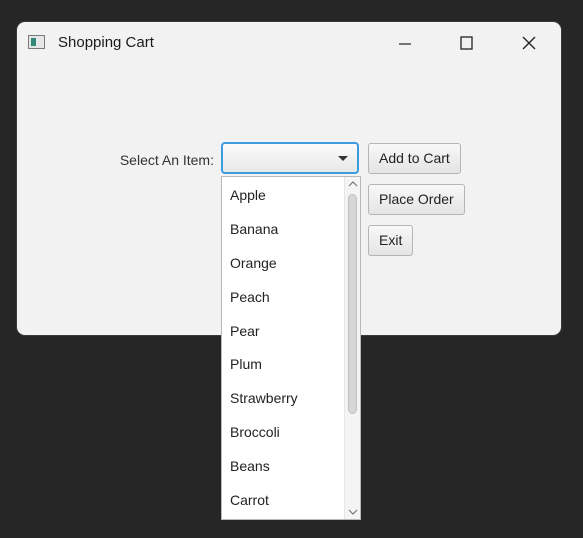  What do you see at coordinates (416, 199) in the screenshot?
I see `place-order-button: Place Order` at bounding box center [416, 199].